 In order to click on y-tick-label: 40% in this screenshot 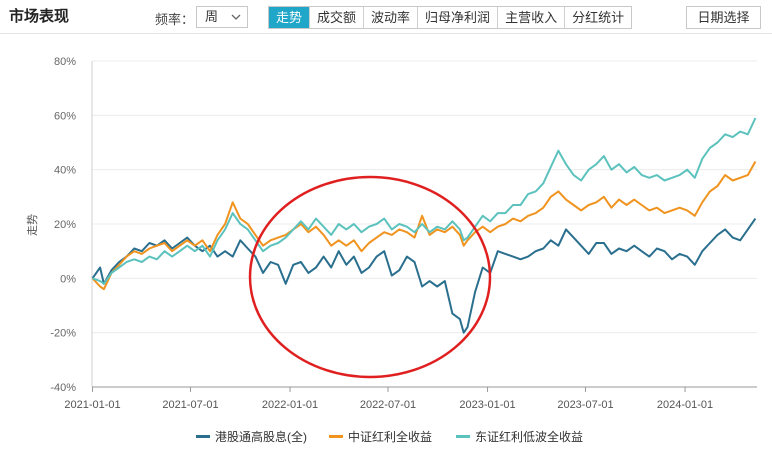, I will do `click(65, 171)`.